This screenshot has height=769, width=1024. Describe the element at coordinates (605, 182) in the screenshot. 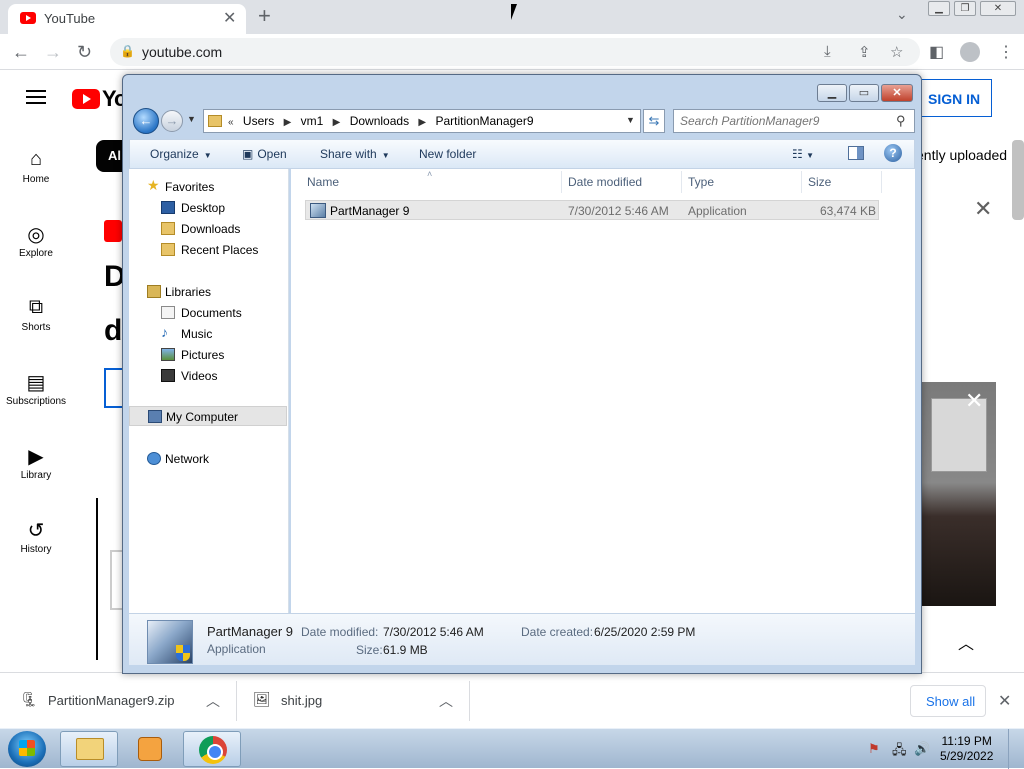

I see `column-header-date-modified: Date modified` at that location.